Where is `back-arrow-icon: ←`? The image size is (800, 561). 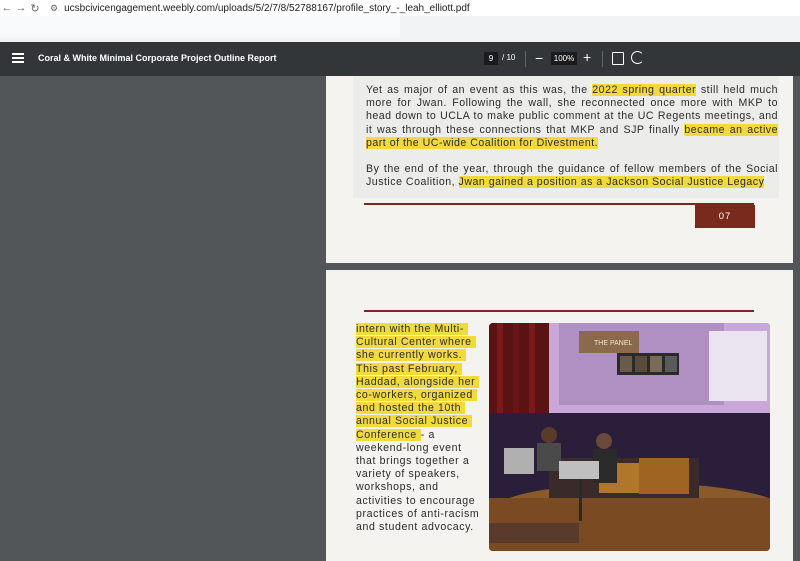
back-arrow-icon: ← is located at coordinates (7, 8).